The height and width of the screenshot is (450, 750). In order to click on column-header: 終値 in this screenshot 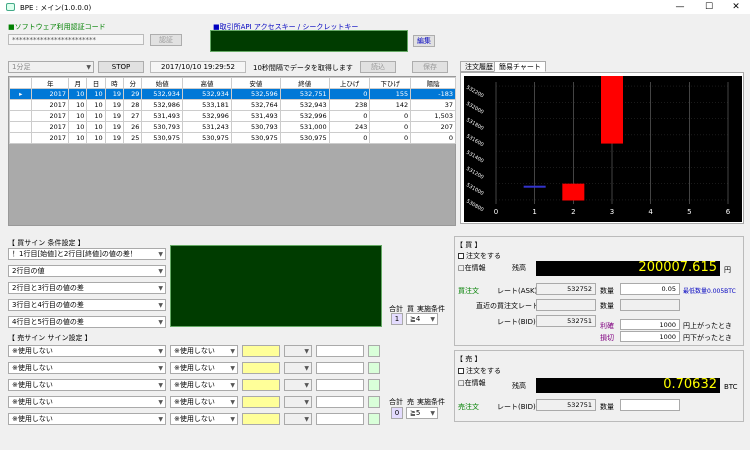, I will do `click(304, 83)`.